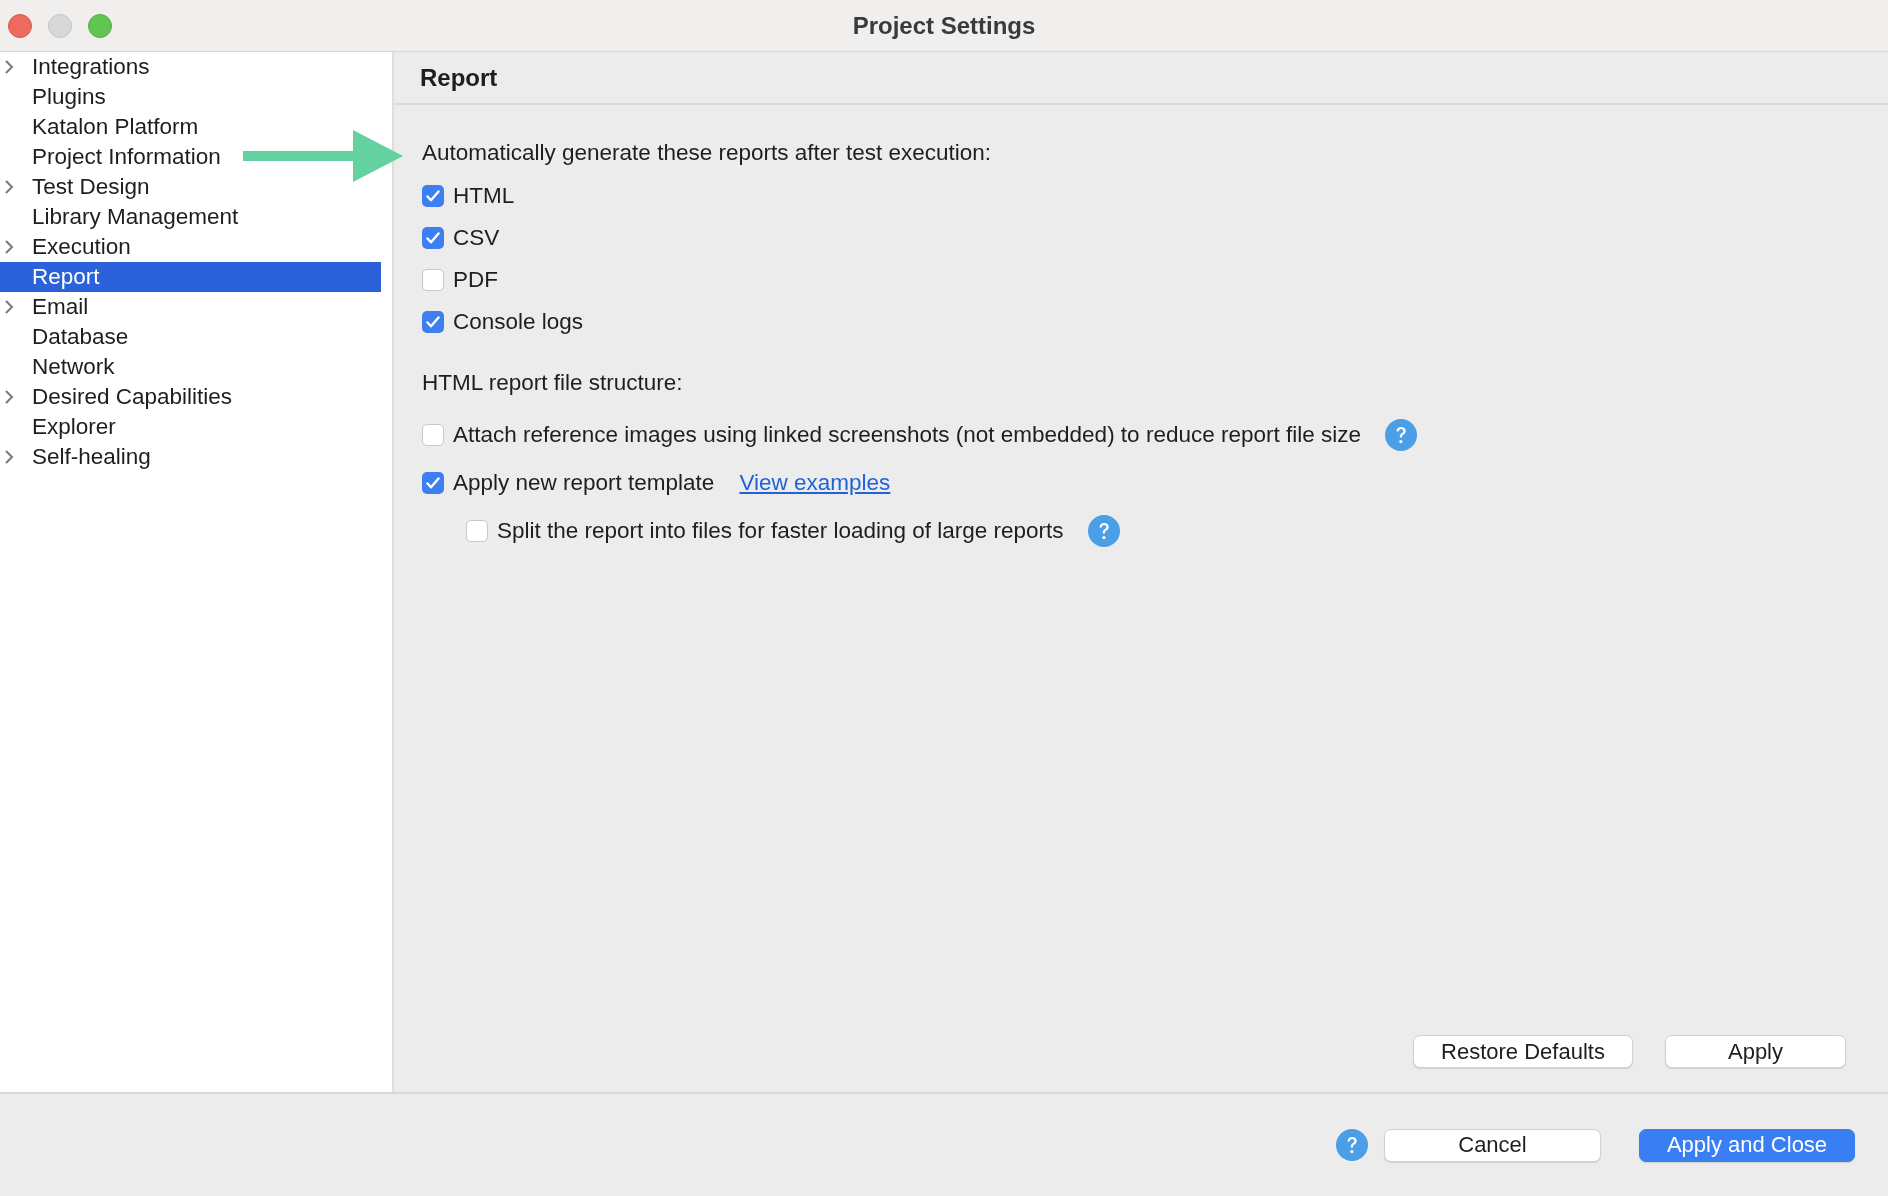  I want to click on section-label: HTML report file structure:, so click(552, 383).